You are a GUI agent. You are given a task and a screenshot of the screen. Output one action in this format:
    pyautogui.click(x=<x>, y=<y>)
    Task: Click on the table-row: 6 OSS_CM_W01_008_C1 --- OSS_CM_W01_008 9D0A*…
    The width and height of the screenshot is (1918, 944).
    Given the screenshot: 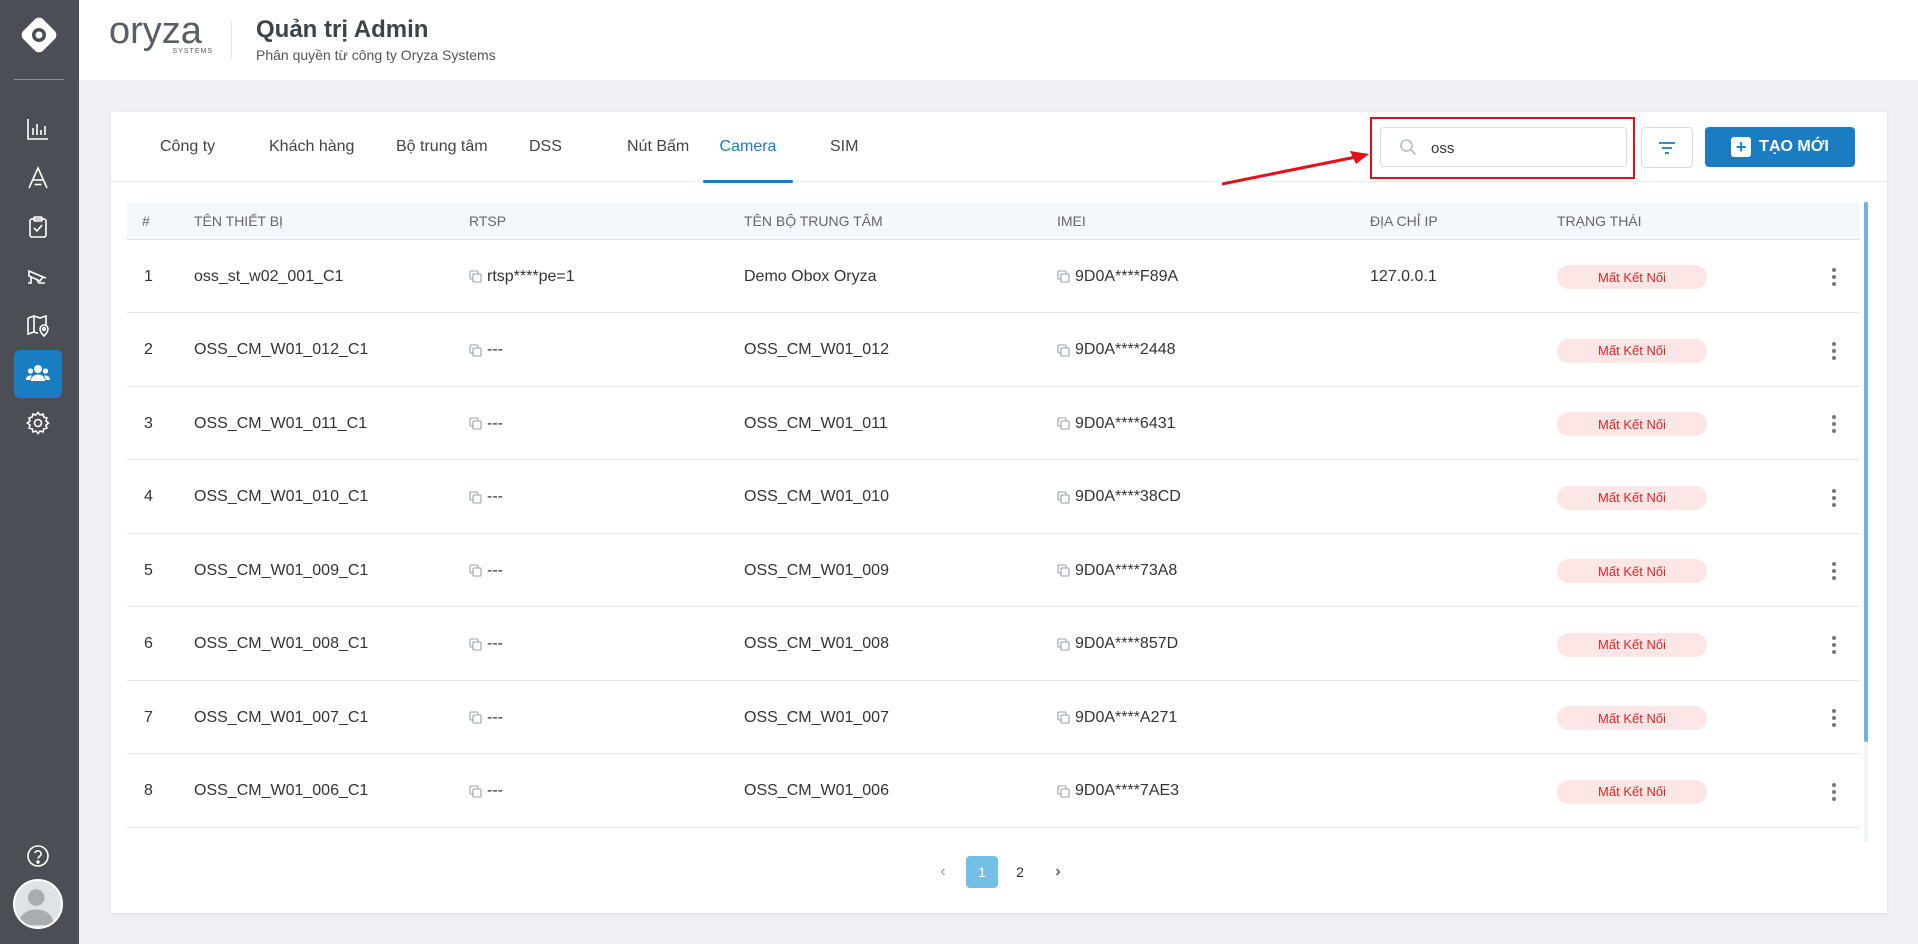 What is the action you would take?
    pyautogui.click(x=993, y=644)
    